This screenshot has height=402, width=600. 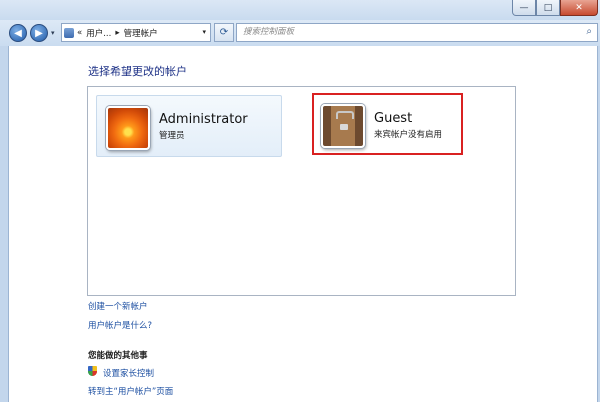 What do you see at coordinates (417, 32) in the screenshot?
I see `search-input: 搜索控制面板 ⌕` at bounding box center [417, 32].